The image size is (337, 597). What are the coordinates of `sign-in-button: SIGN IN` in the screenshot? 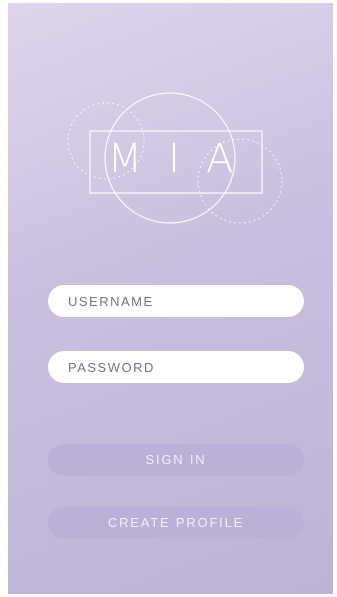 It's located at (176, 460).